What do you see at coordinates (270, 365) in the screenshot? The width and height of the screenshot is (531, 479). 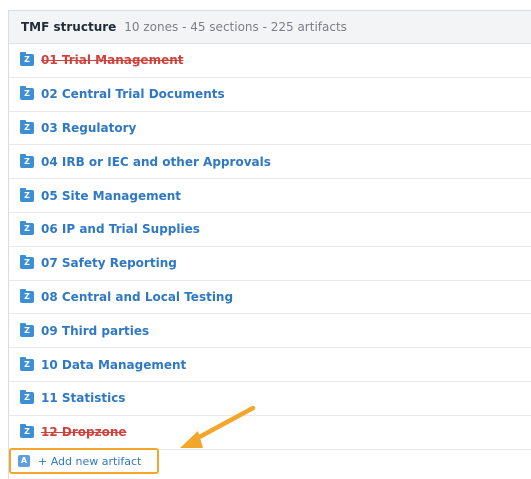 I see `zone-row-10: Z 10 Data Management` at bounding box center [270, 365].